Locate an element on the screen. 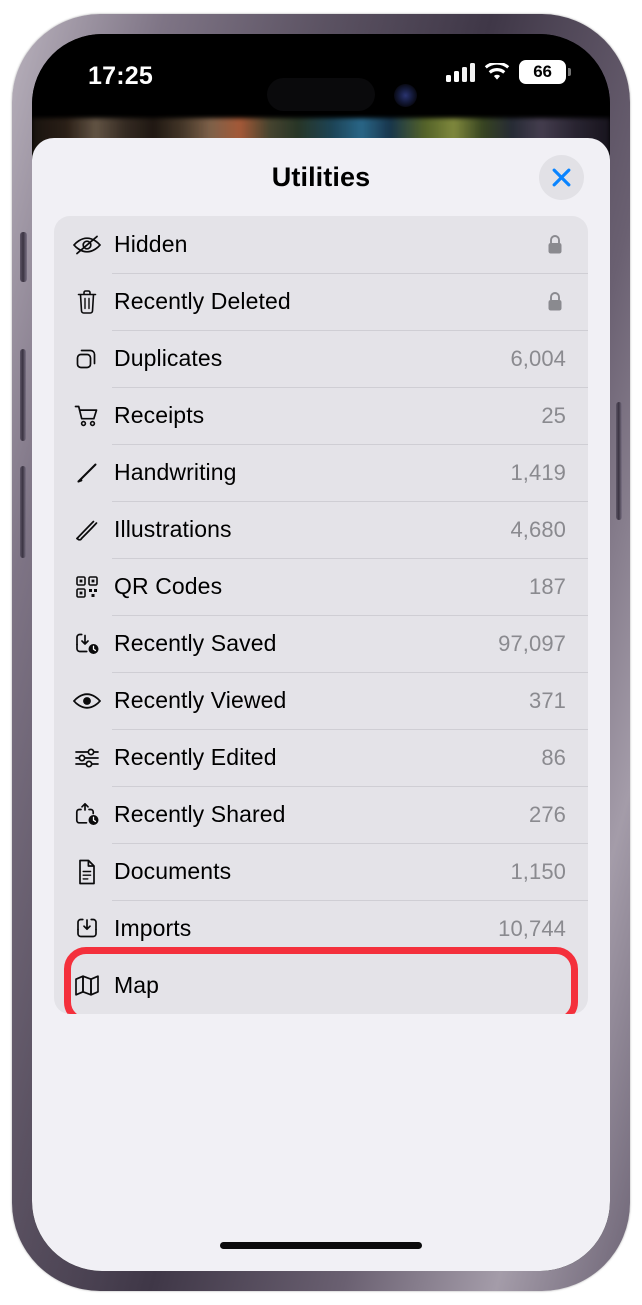  list-item-label: Handwriting is located at coordinates (175, 472).